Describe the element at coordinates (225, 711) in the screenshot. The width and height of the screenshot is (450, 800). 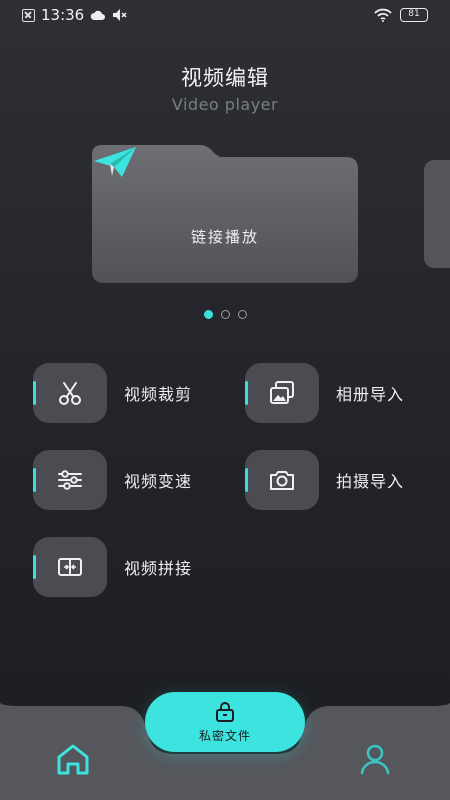
I see `lock-icon` at that location.